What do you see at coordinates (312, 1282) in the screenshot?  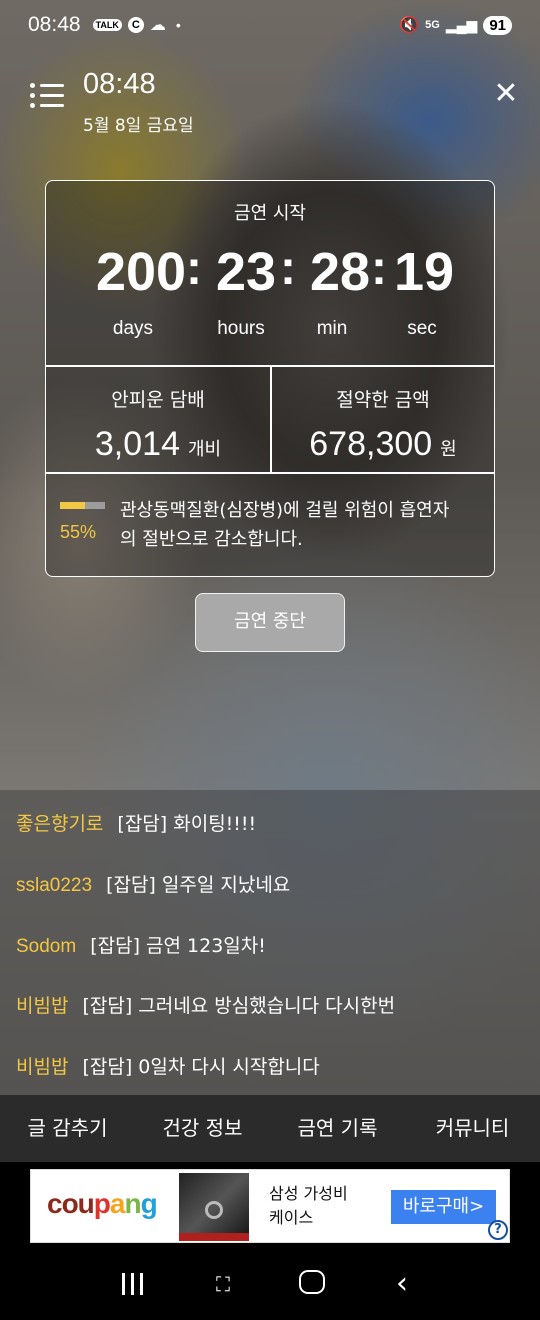 I see `home-icon` at bounding box center [312, 1282].